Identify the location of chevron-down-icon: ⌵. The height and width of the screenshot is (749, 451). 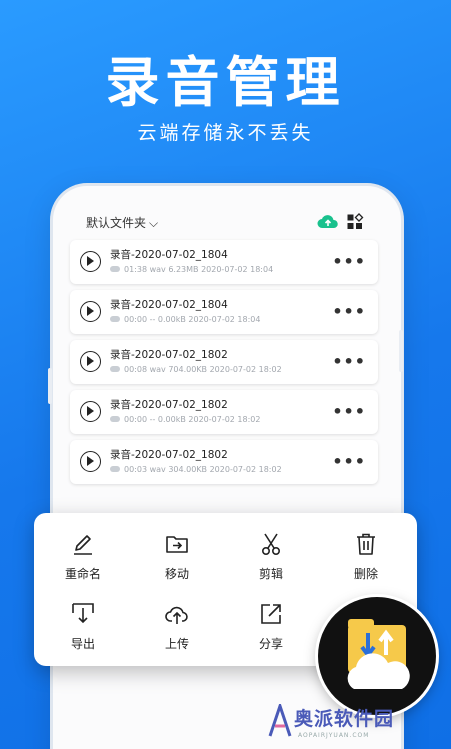
(154, 223).